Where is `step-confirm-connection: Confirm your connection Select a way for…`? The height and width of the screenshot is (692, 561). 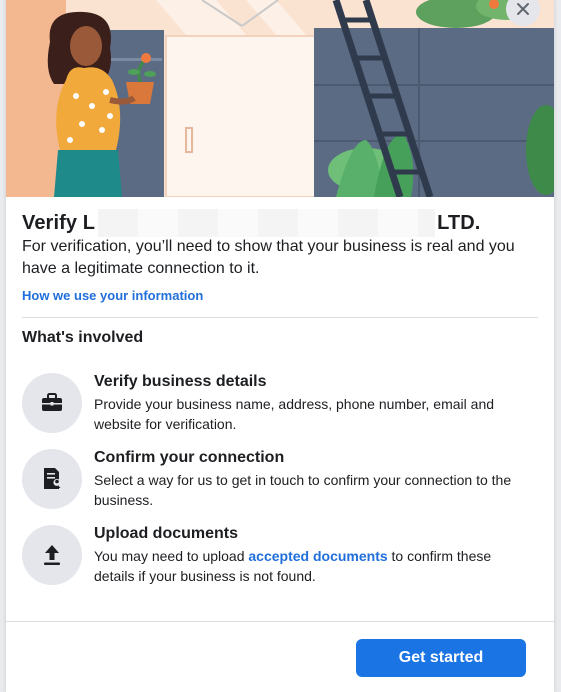
step-confirm-connection: Confirm your connection Select a way for… is located at coordinates (282, 481).